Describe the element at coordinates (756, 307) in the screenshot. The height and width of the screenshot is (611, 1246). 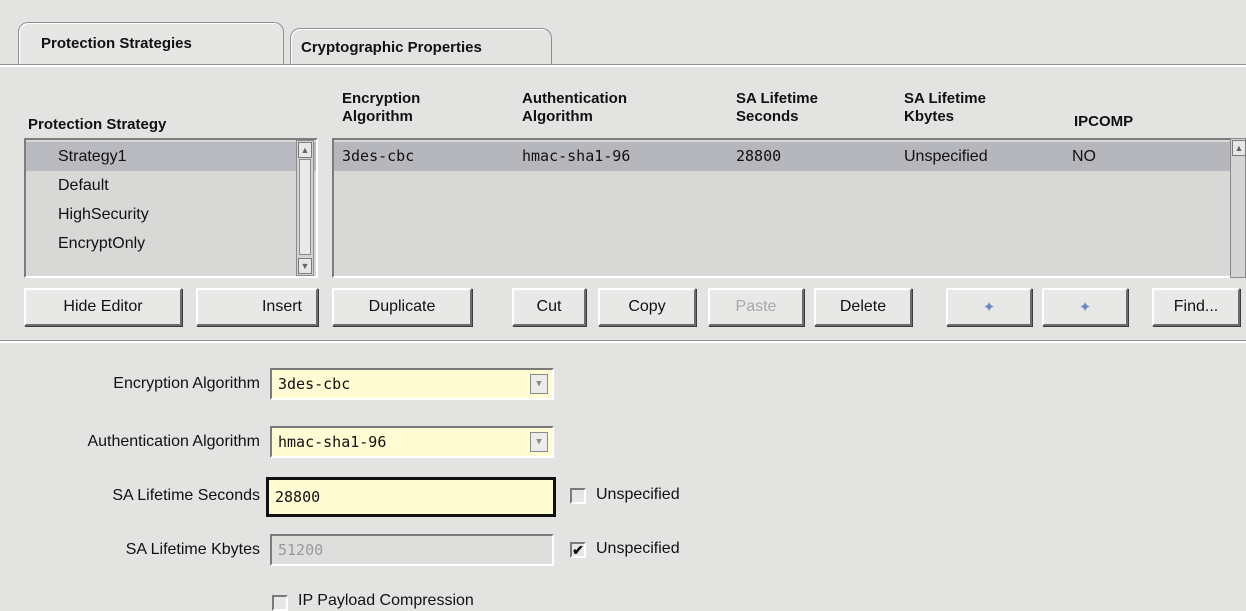
I see `paste-button: Paste` at that location.